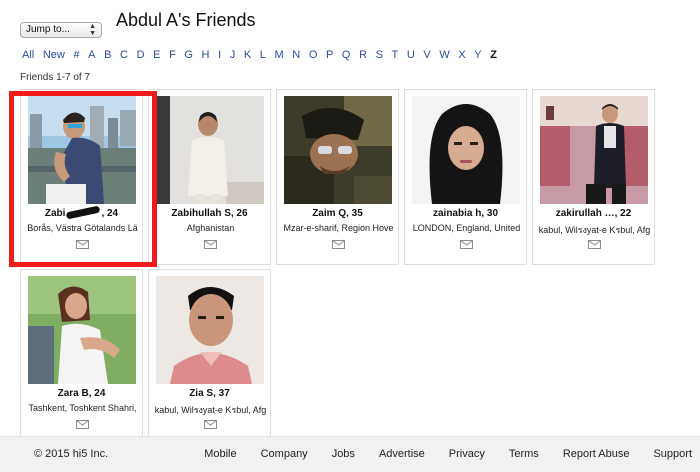  Describe the element at coordinates (467, 454) in the screenshot. I see `footer-link-privacy: Privacy` at that location.